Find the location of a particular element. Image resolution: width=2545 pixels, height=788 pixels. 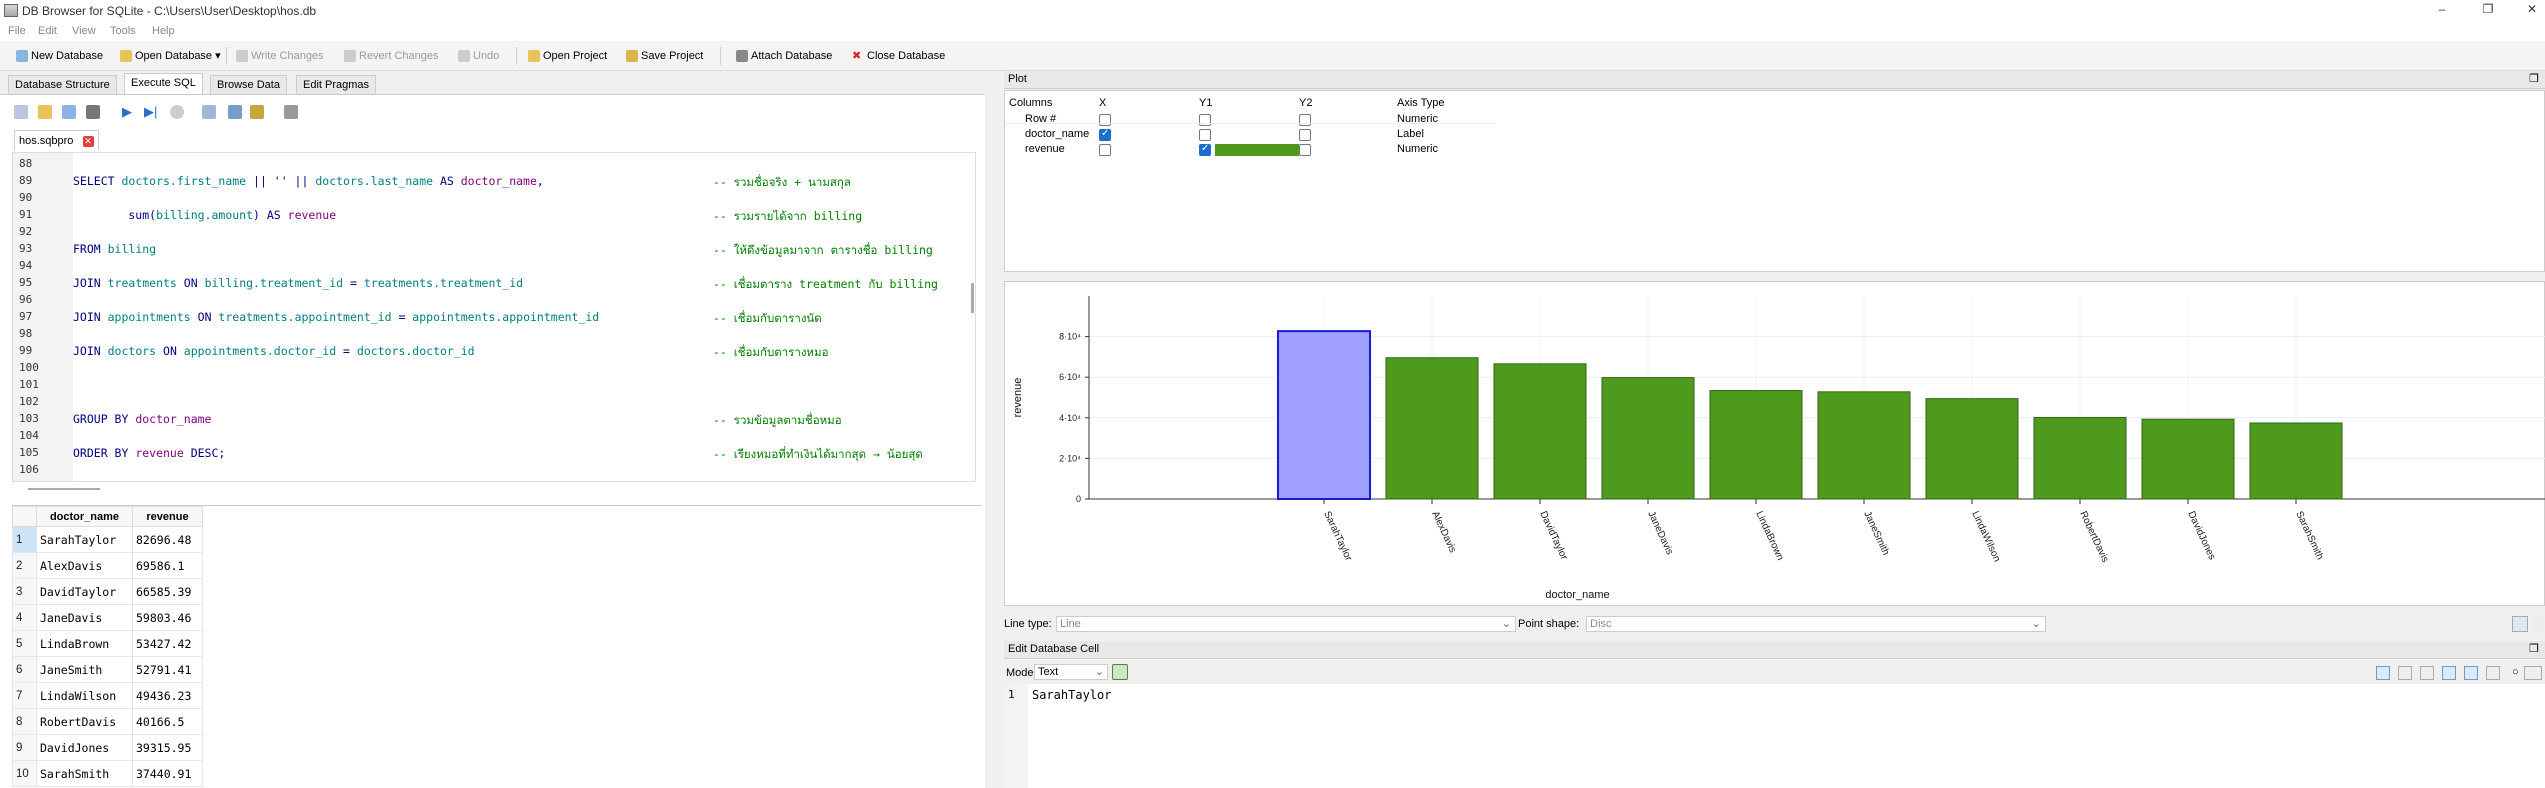

sql-file-tab: hos.sqbpro ✕ is located at coordinates (56, 140).